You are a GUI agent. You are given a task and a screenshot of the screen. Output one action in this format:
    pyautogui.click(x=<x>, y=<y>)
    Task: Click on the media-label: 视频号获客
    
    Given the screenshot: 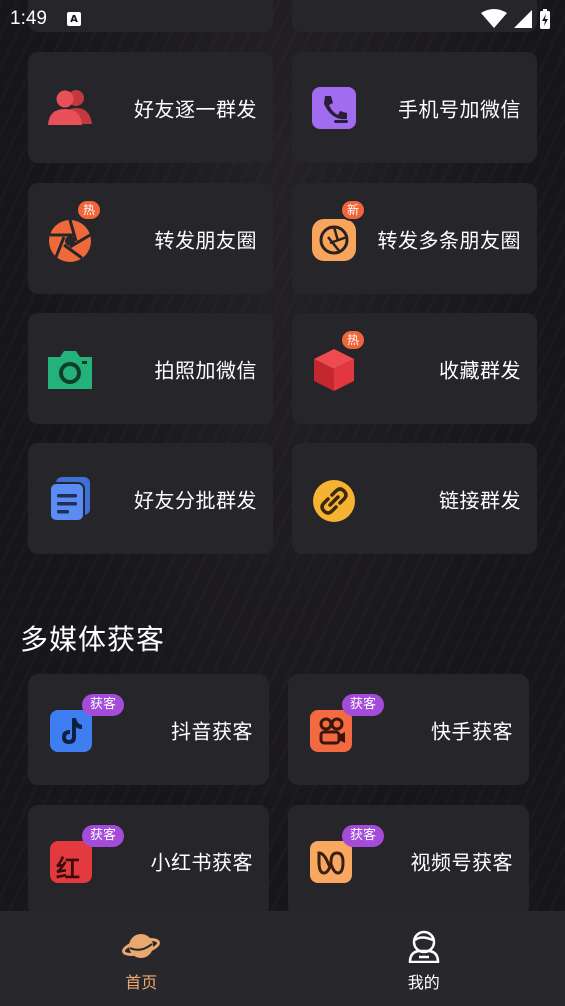 What is the action you would take?
    pyautogui.click(x=461, y=862)
    